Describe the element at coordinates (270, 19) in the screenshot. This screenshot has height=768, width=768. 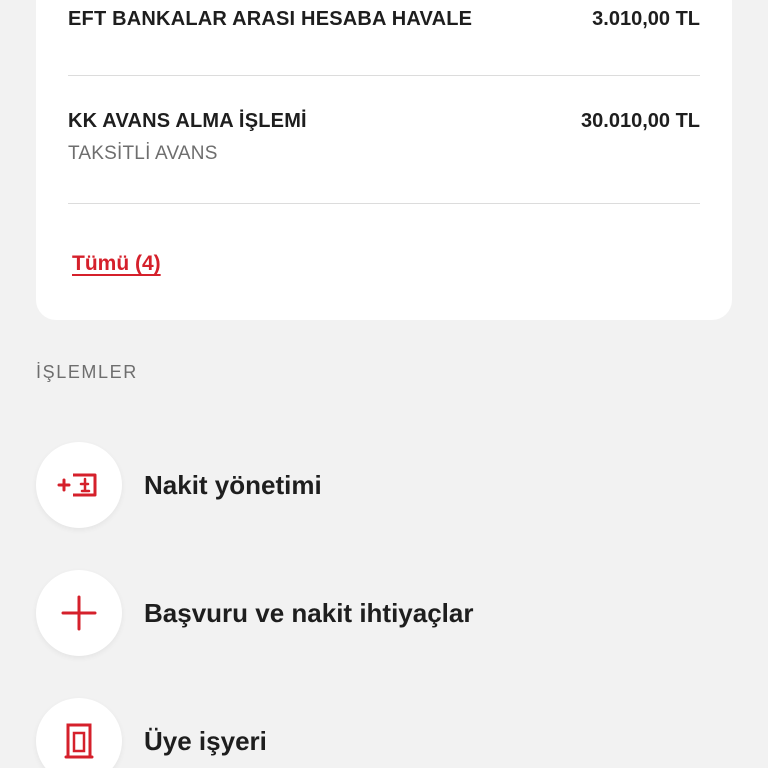
I see `transaction-title: EFT BANKALAR ARASI HESABA HAVALE` at that location.